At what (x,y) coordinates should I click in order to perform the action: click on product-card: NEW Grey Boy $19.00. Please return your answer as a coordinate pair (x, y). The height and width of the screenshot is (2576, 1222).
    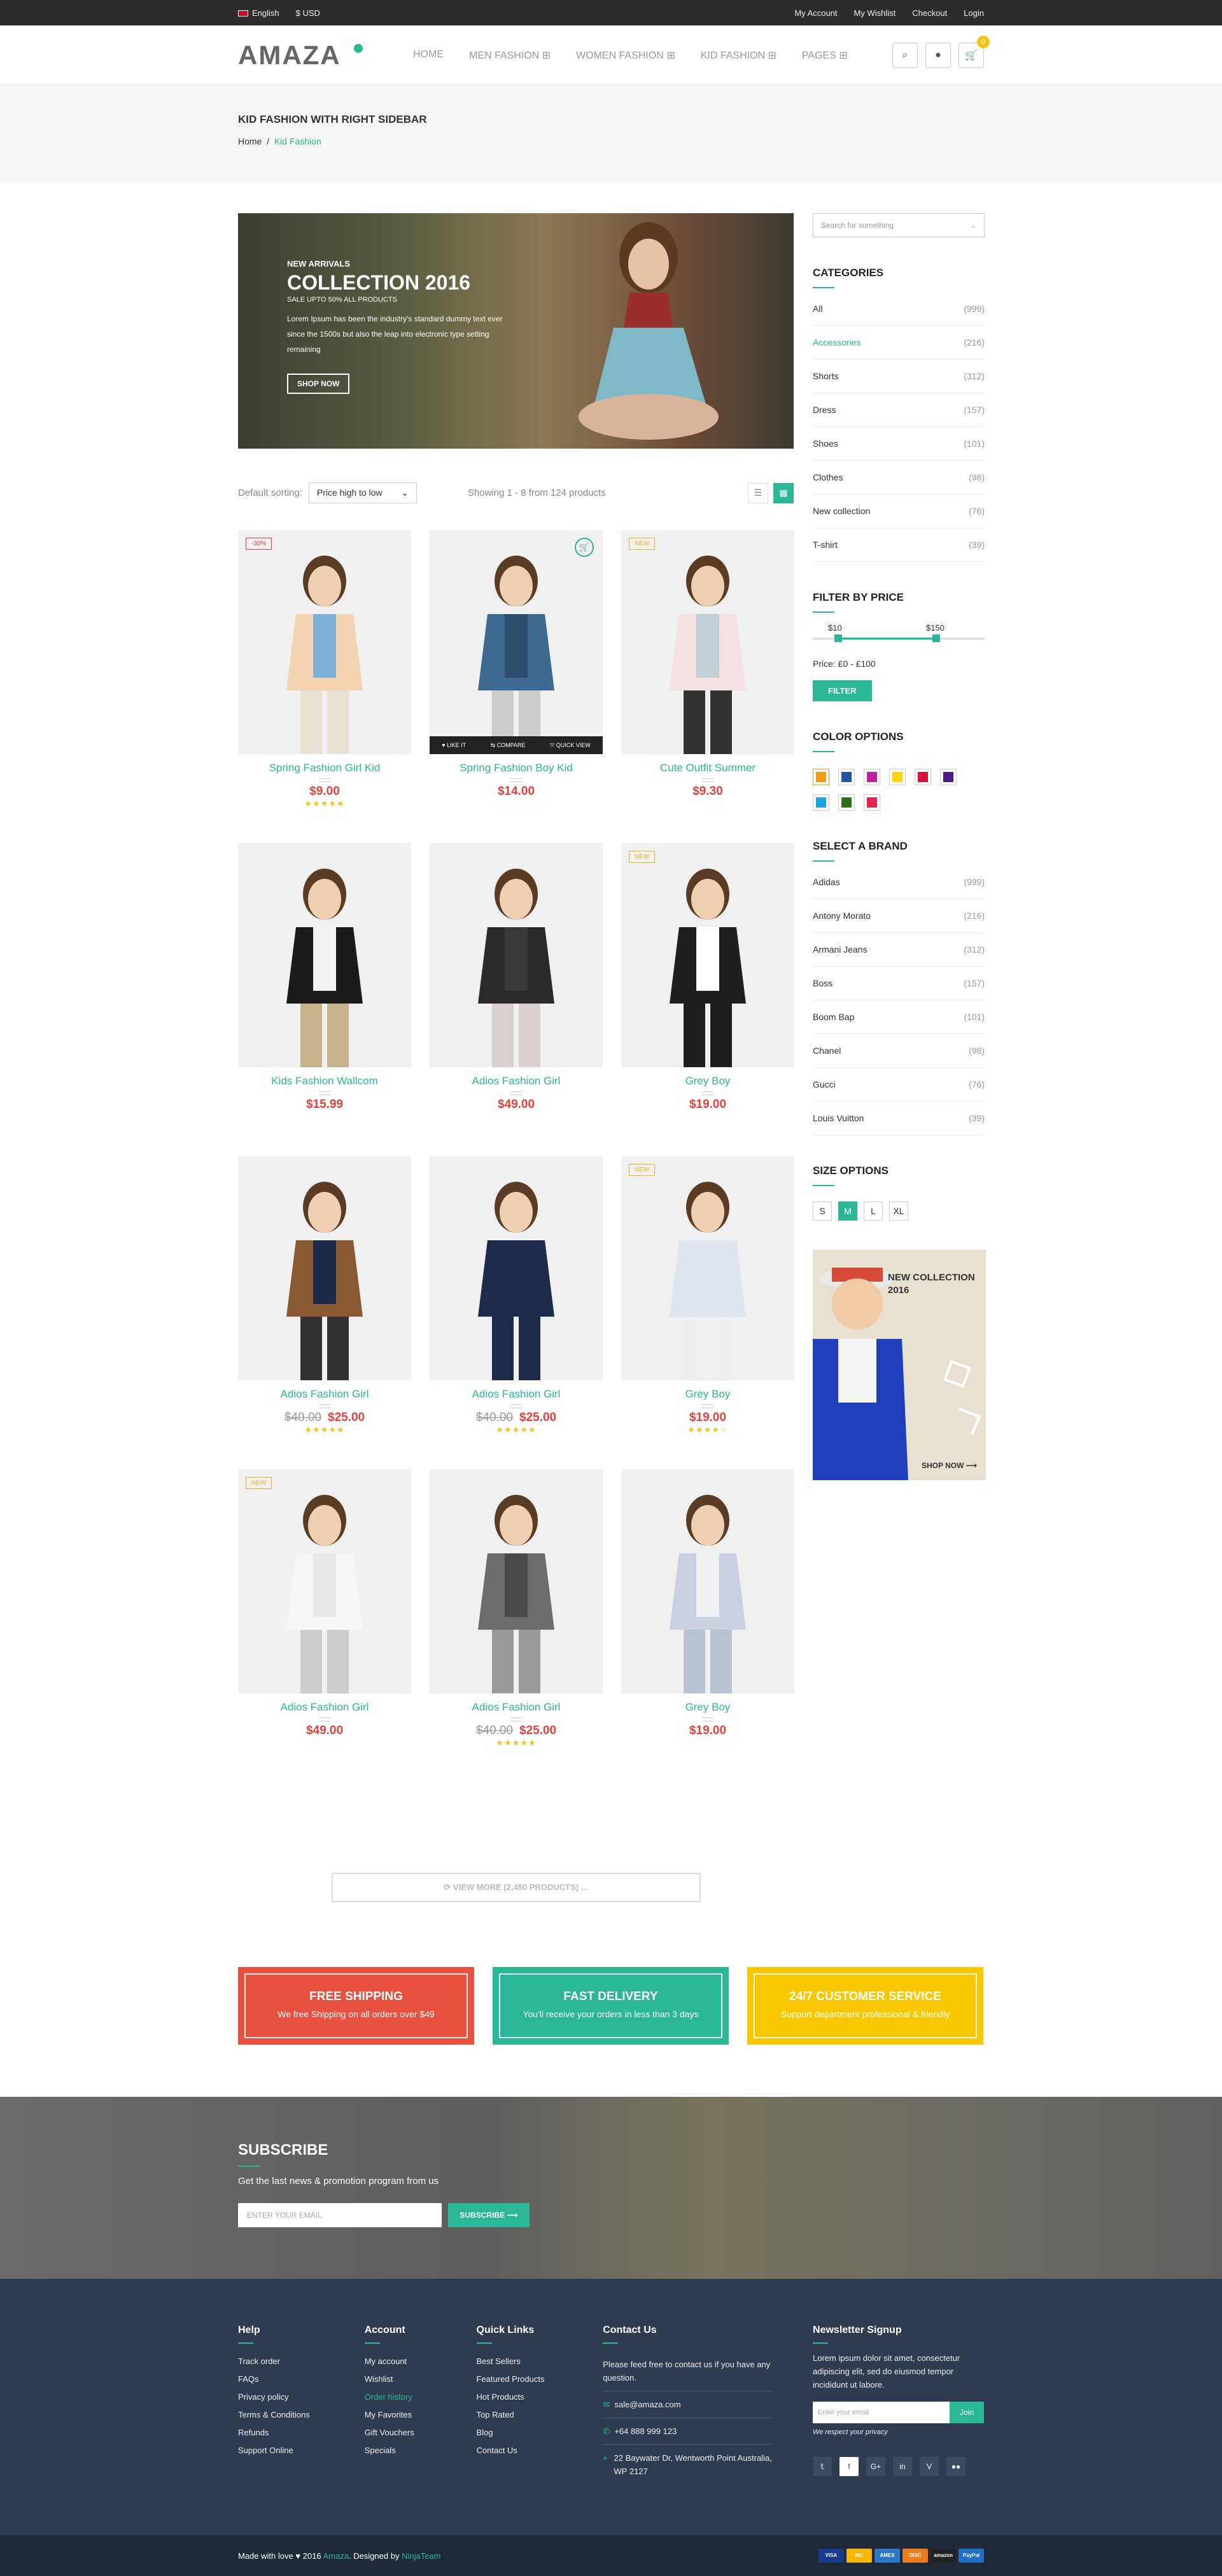
    Looking at the image, I should click on (707, 999).